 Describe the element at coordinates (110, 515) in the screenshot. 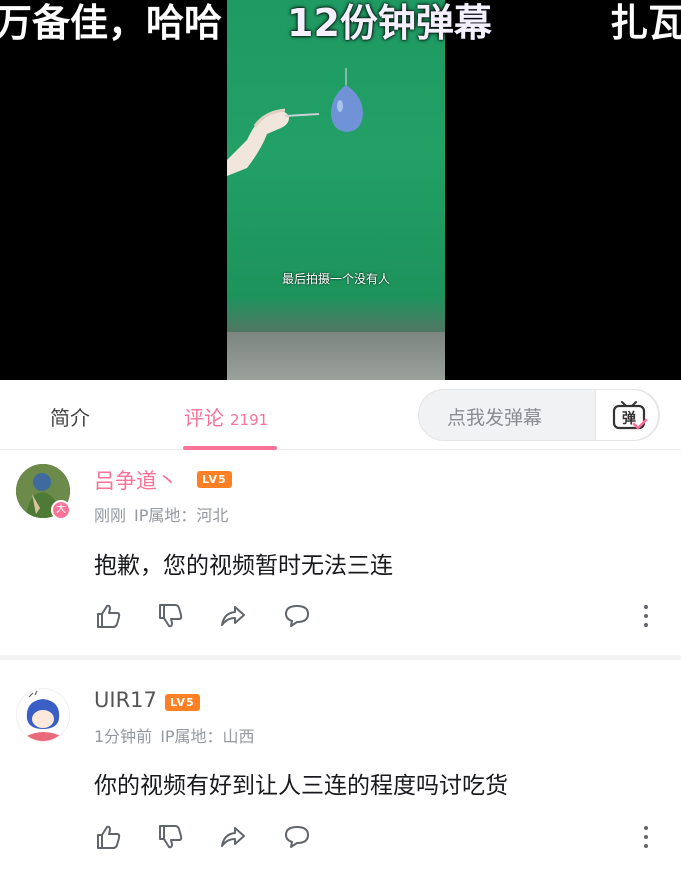

I see `comment-time: 刚刚` at that location.